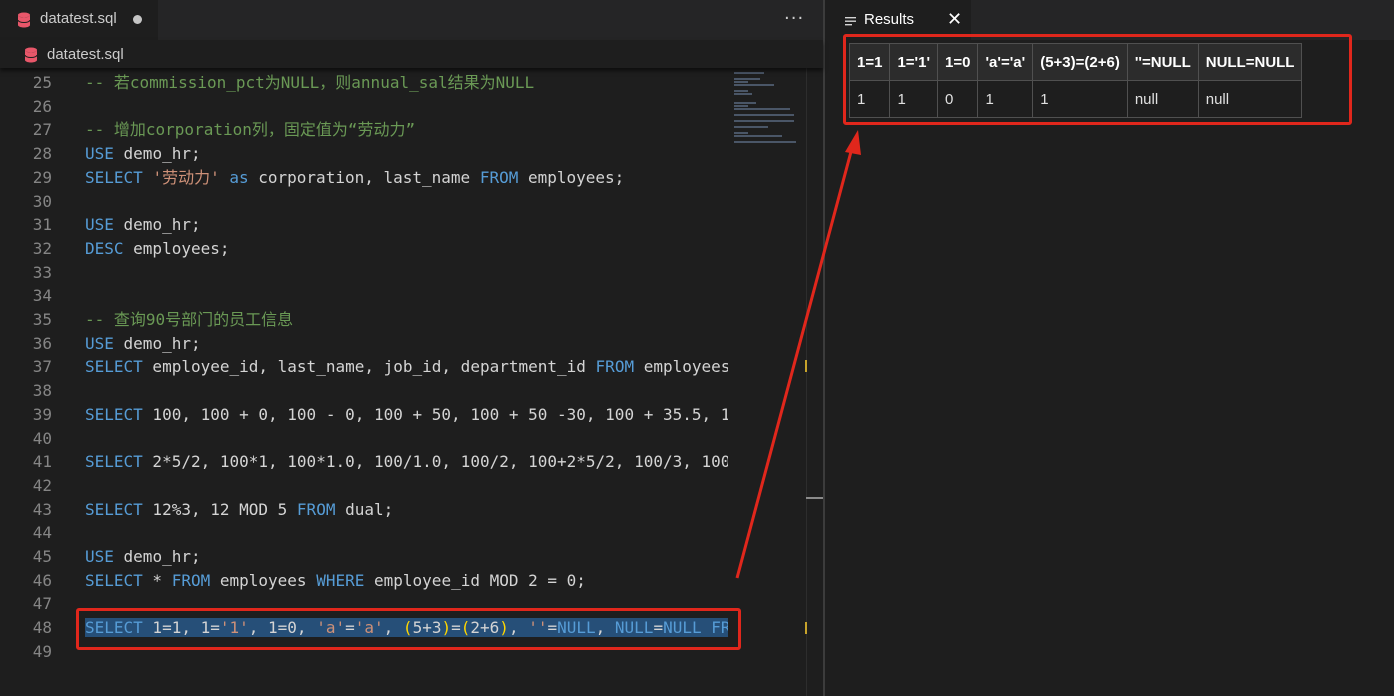 The image size is (1394, 696). I want to click on line-number: 46, so click(42, 580).